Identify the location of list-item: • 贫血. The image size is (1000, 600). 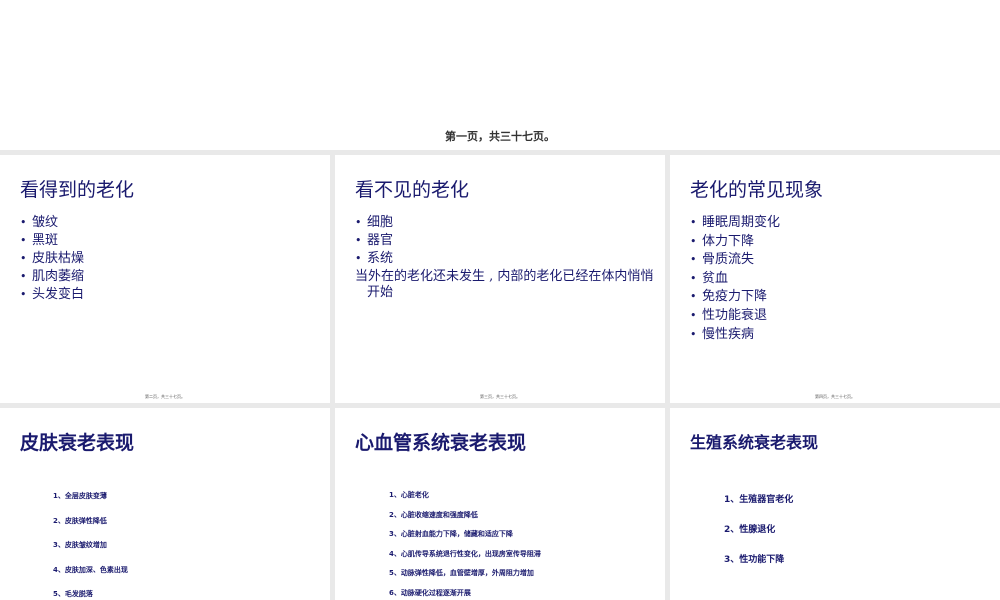
(735, 279).